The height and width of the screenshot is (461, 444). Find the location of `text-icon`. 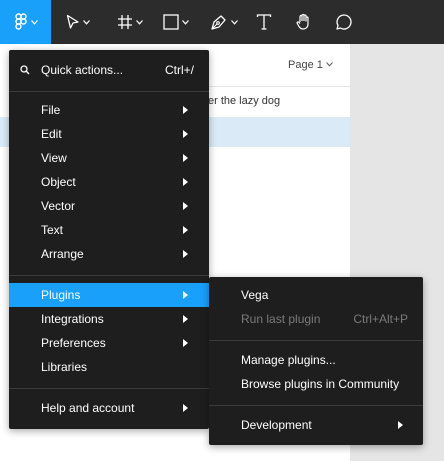

text-icon is located at coordinates (264, 22).